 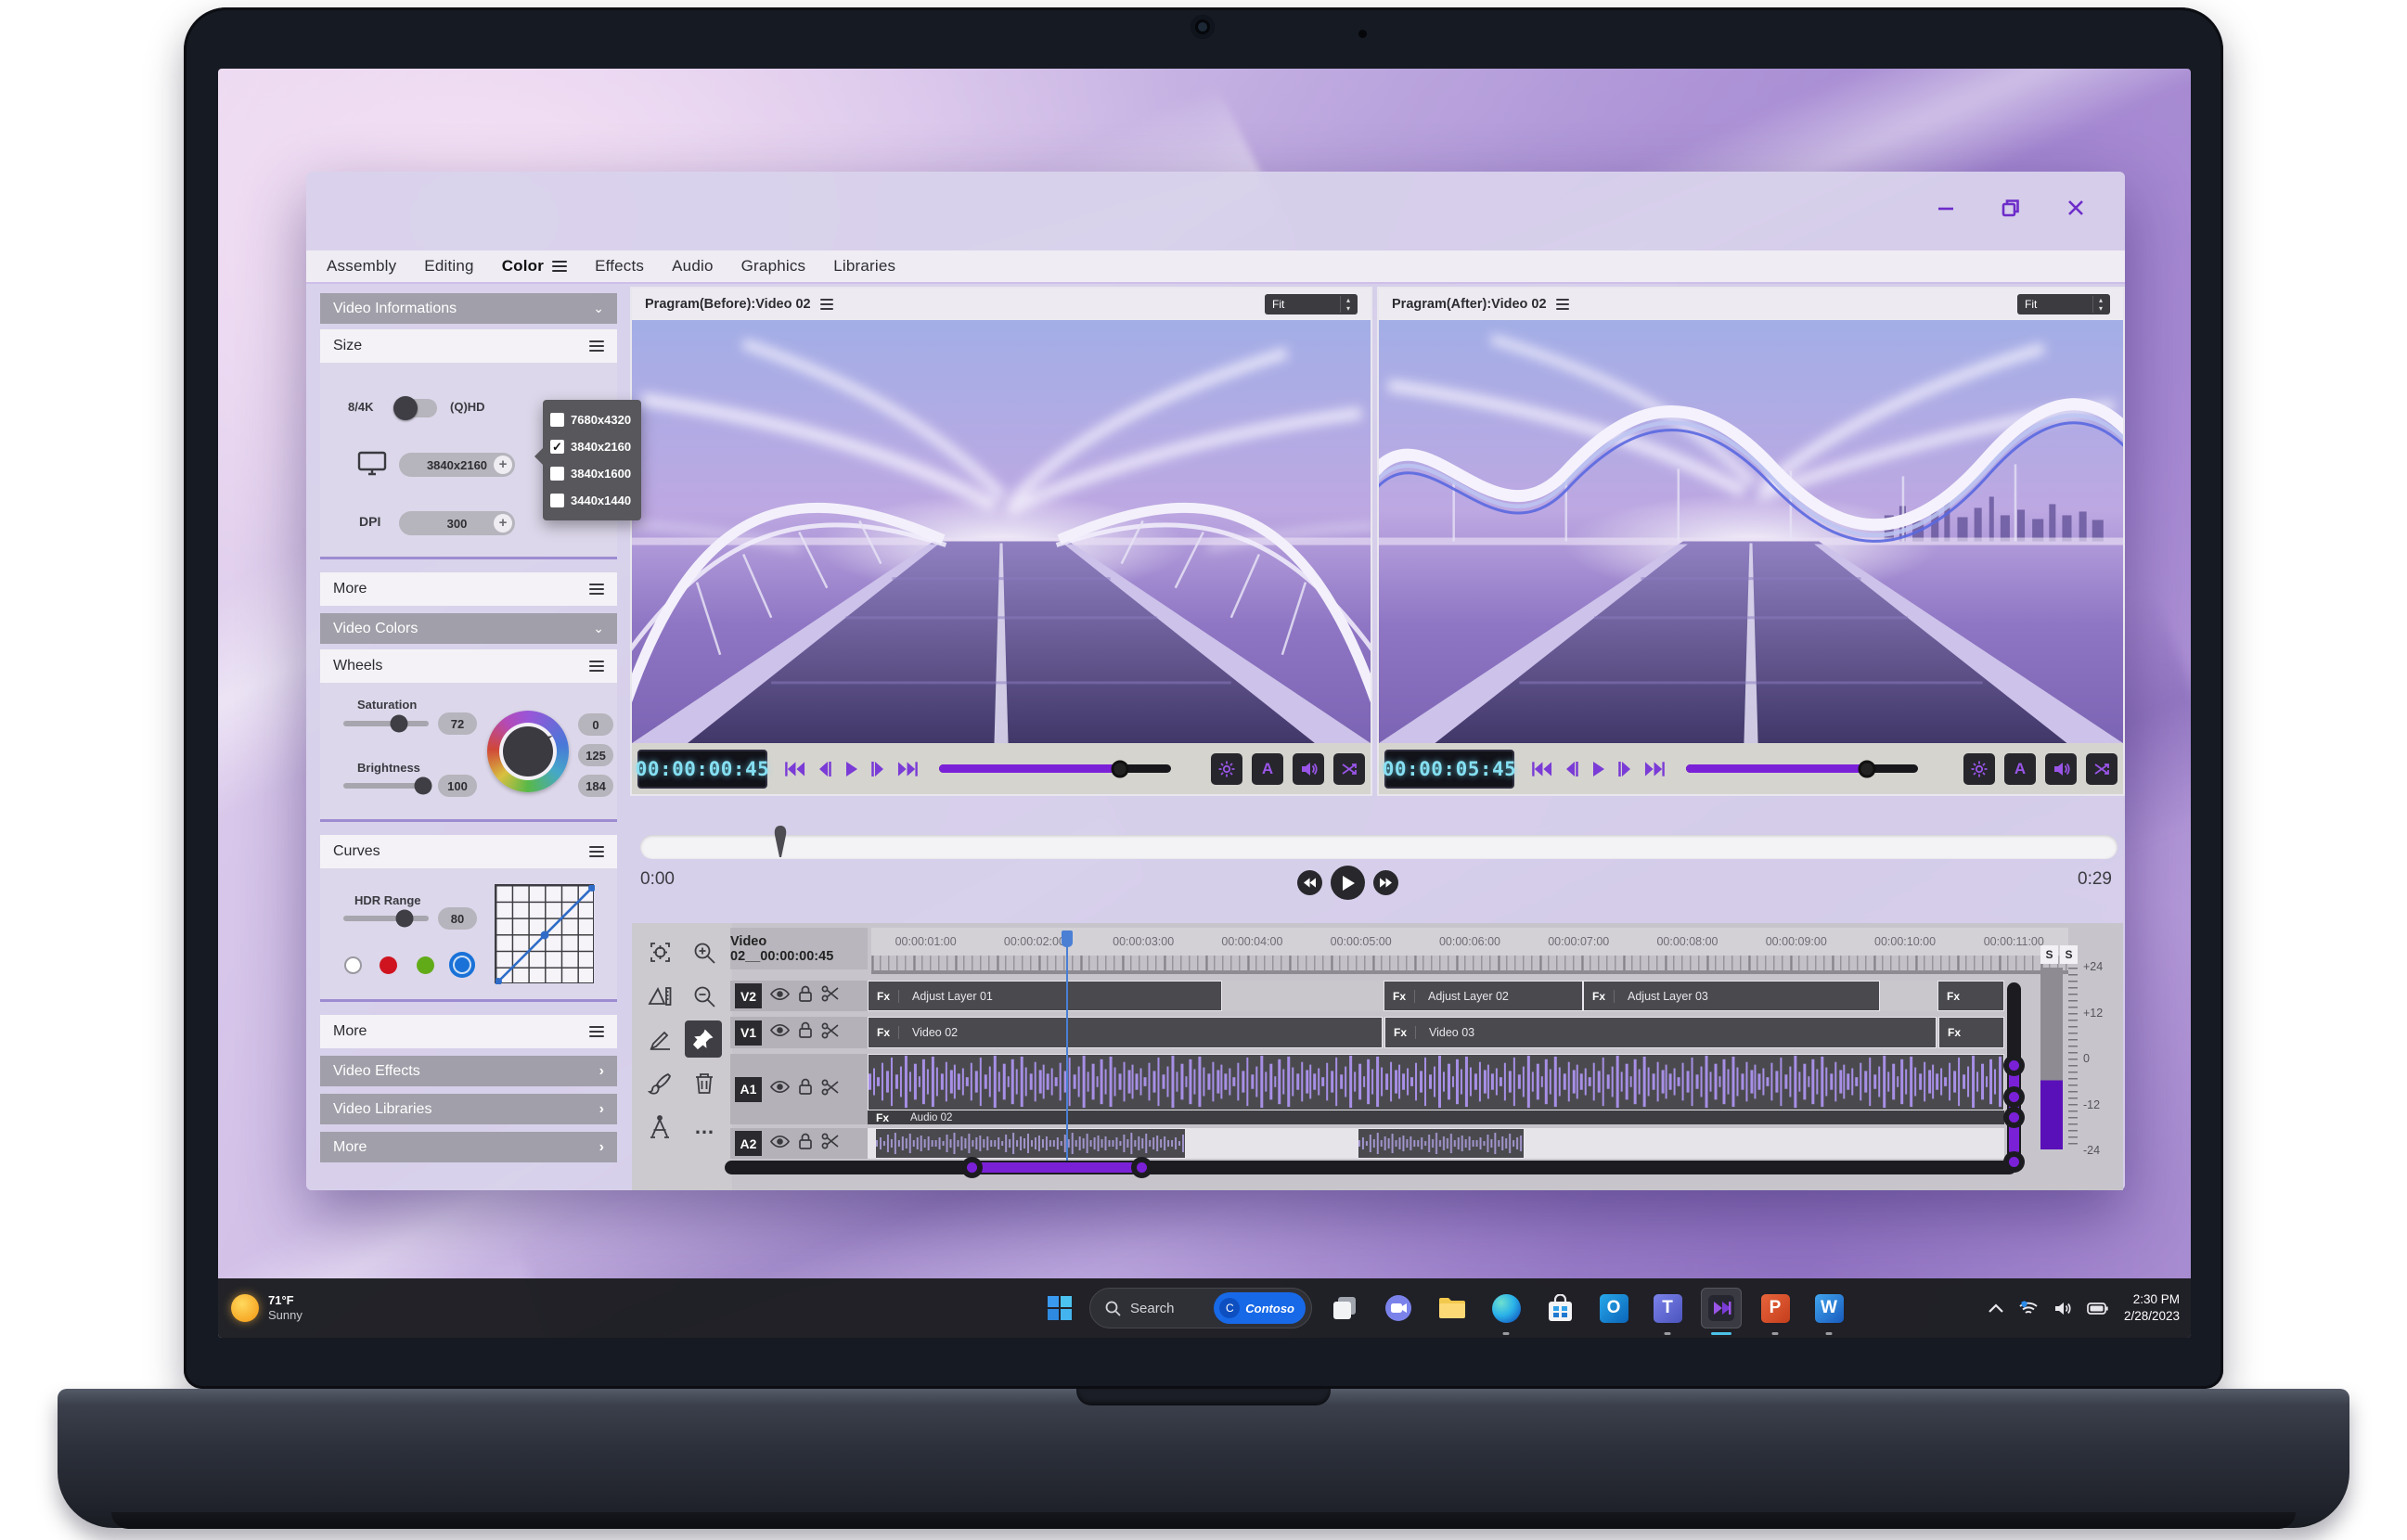 I want to click on section-video-effects: Video Effects ›, so click(x=468, y=1071).